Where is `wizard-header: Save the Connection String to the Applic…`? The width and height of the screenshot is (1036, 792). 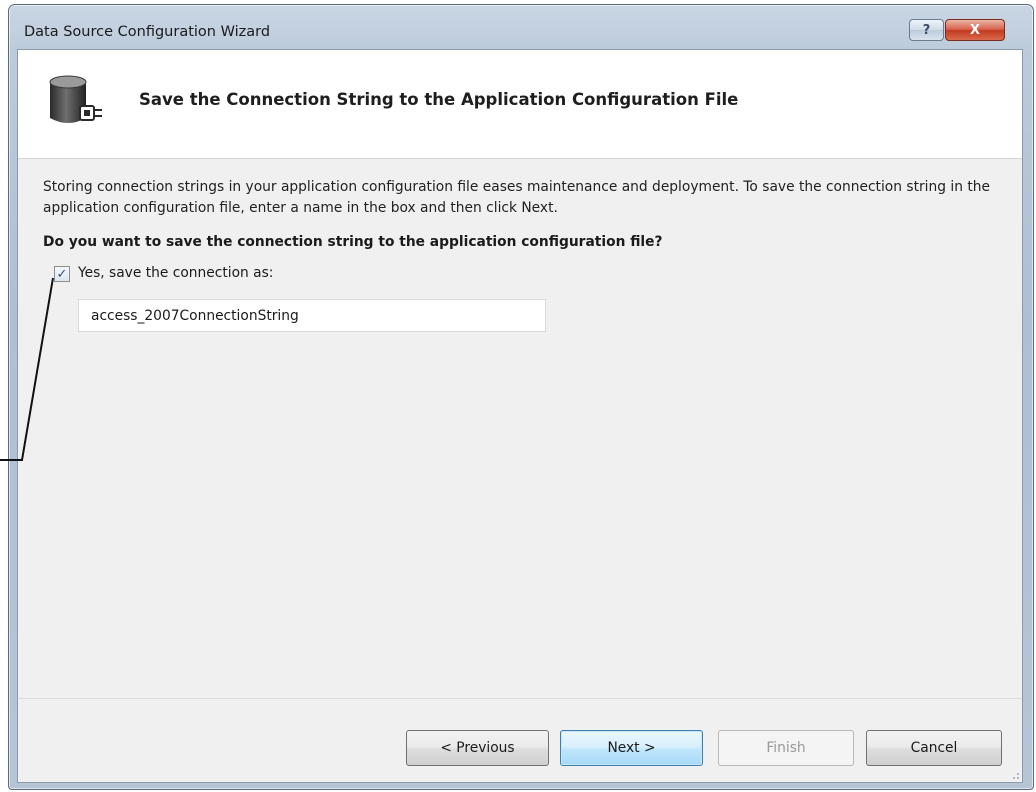 wizard-header: Save the Connection String to the Applic… is located at coordinates (520, 104).